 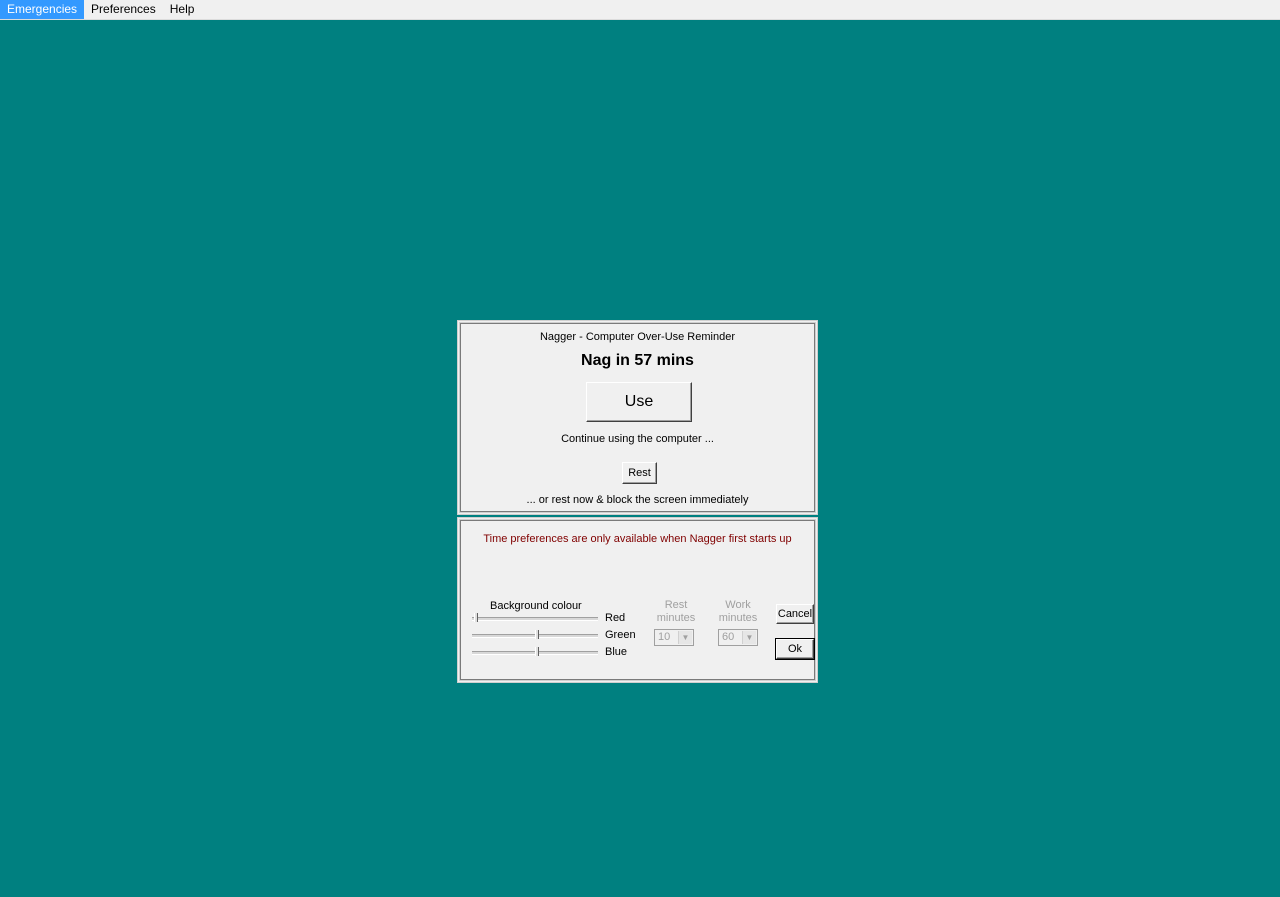 What do you see at coordinates (476, 617) in the screenshot?
I see `red-slider-thumb` at bounding box center [476, 617].